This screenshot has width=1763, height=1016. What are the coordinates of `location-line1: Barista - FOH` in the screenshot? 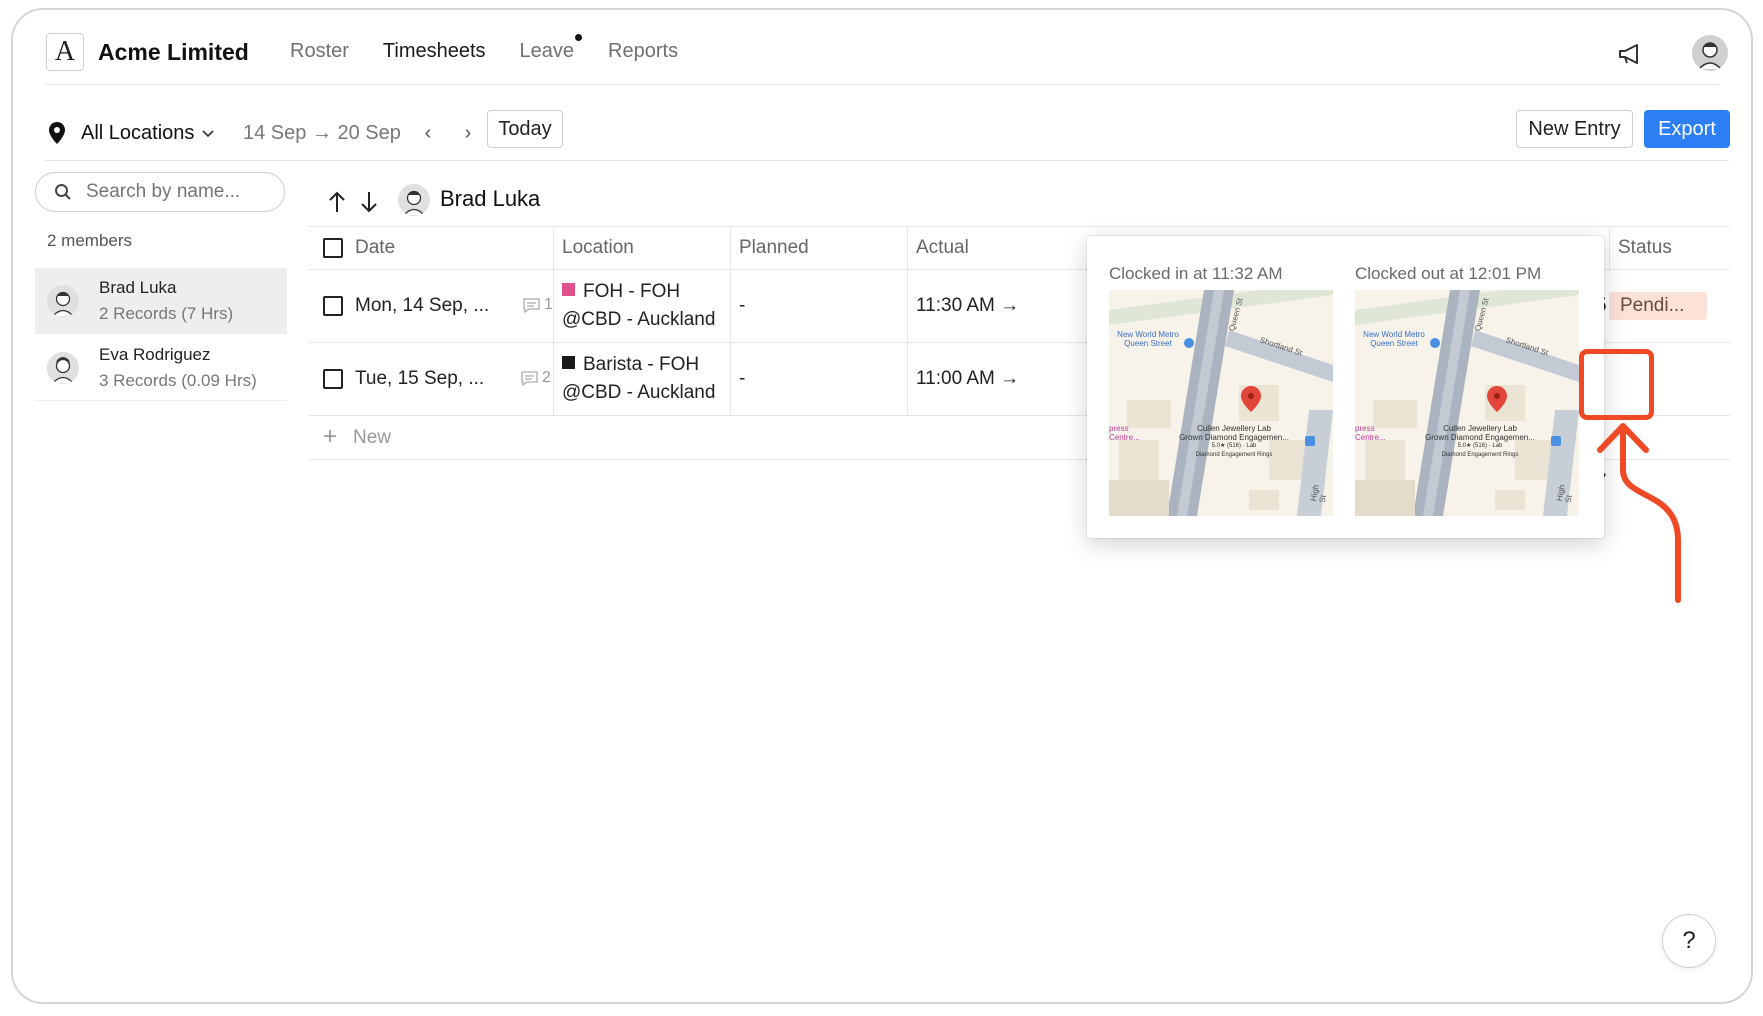 It's located at (641, 364).